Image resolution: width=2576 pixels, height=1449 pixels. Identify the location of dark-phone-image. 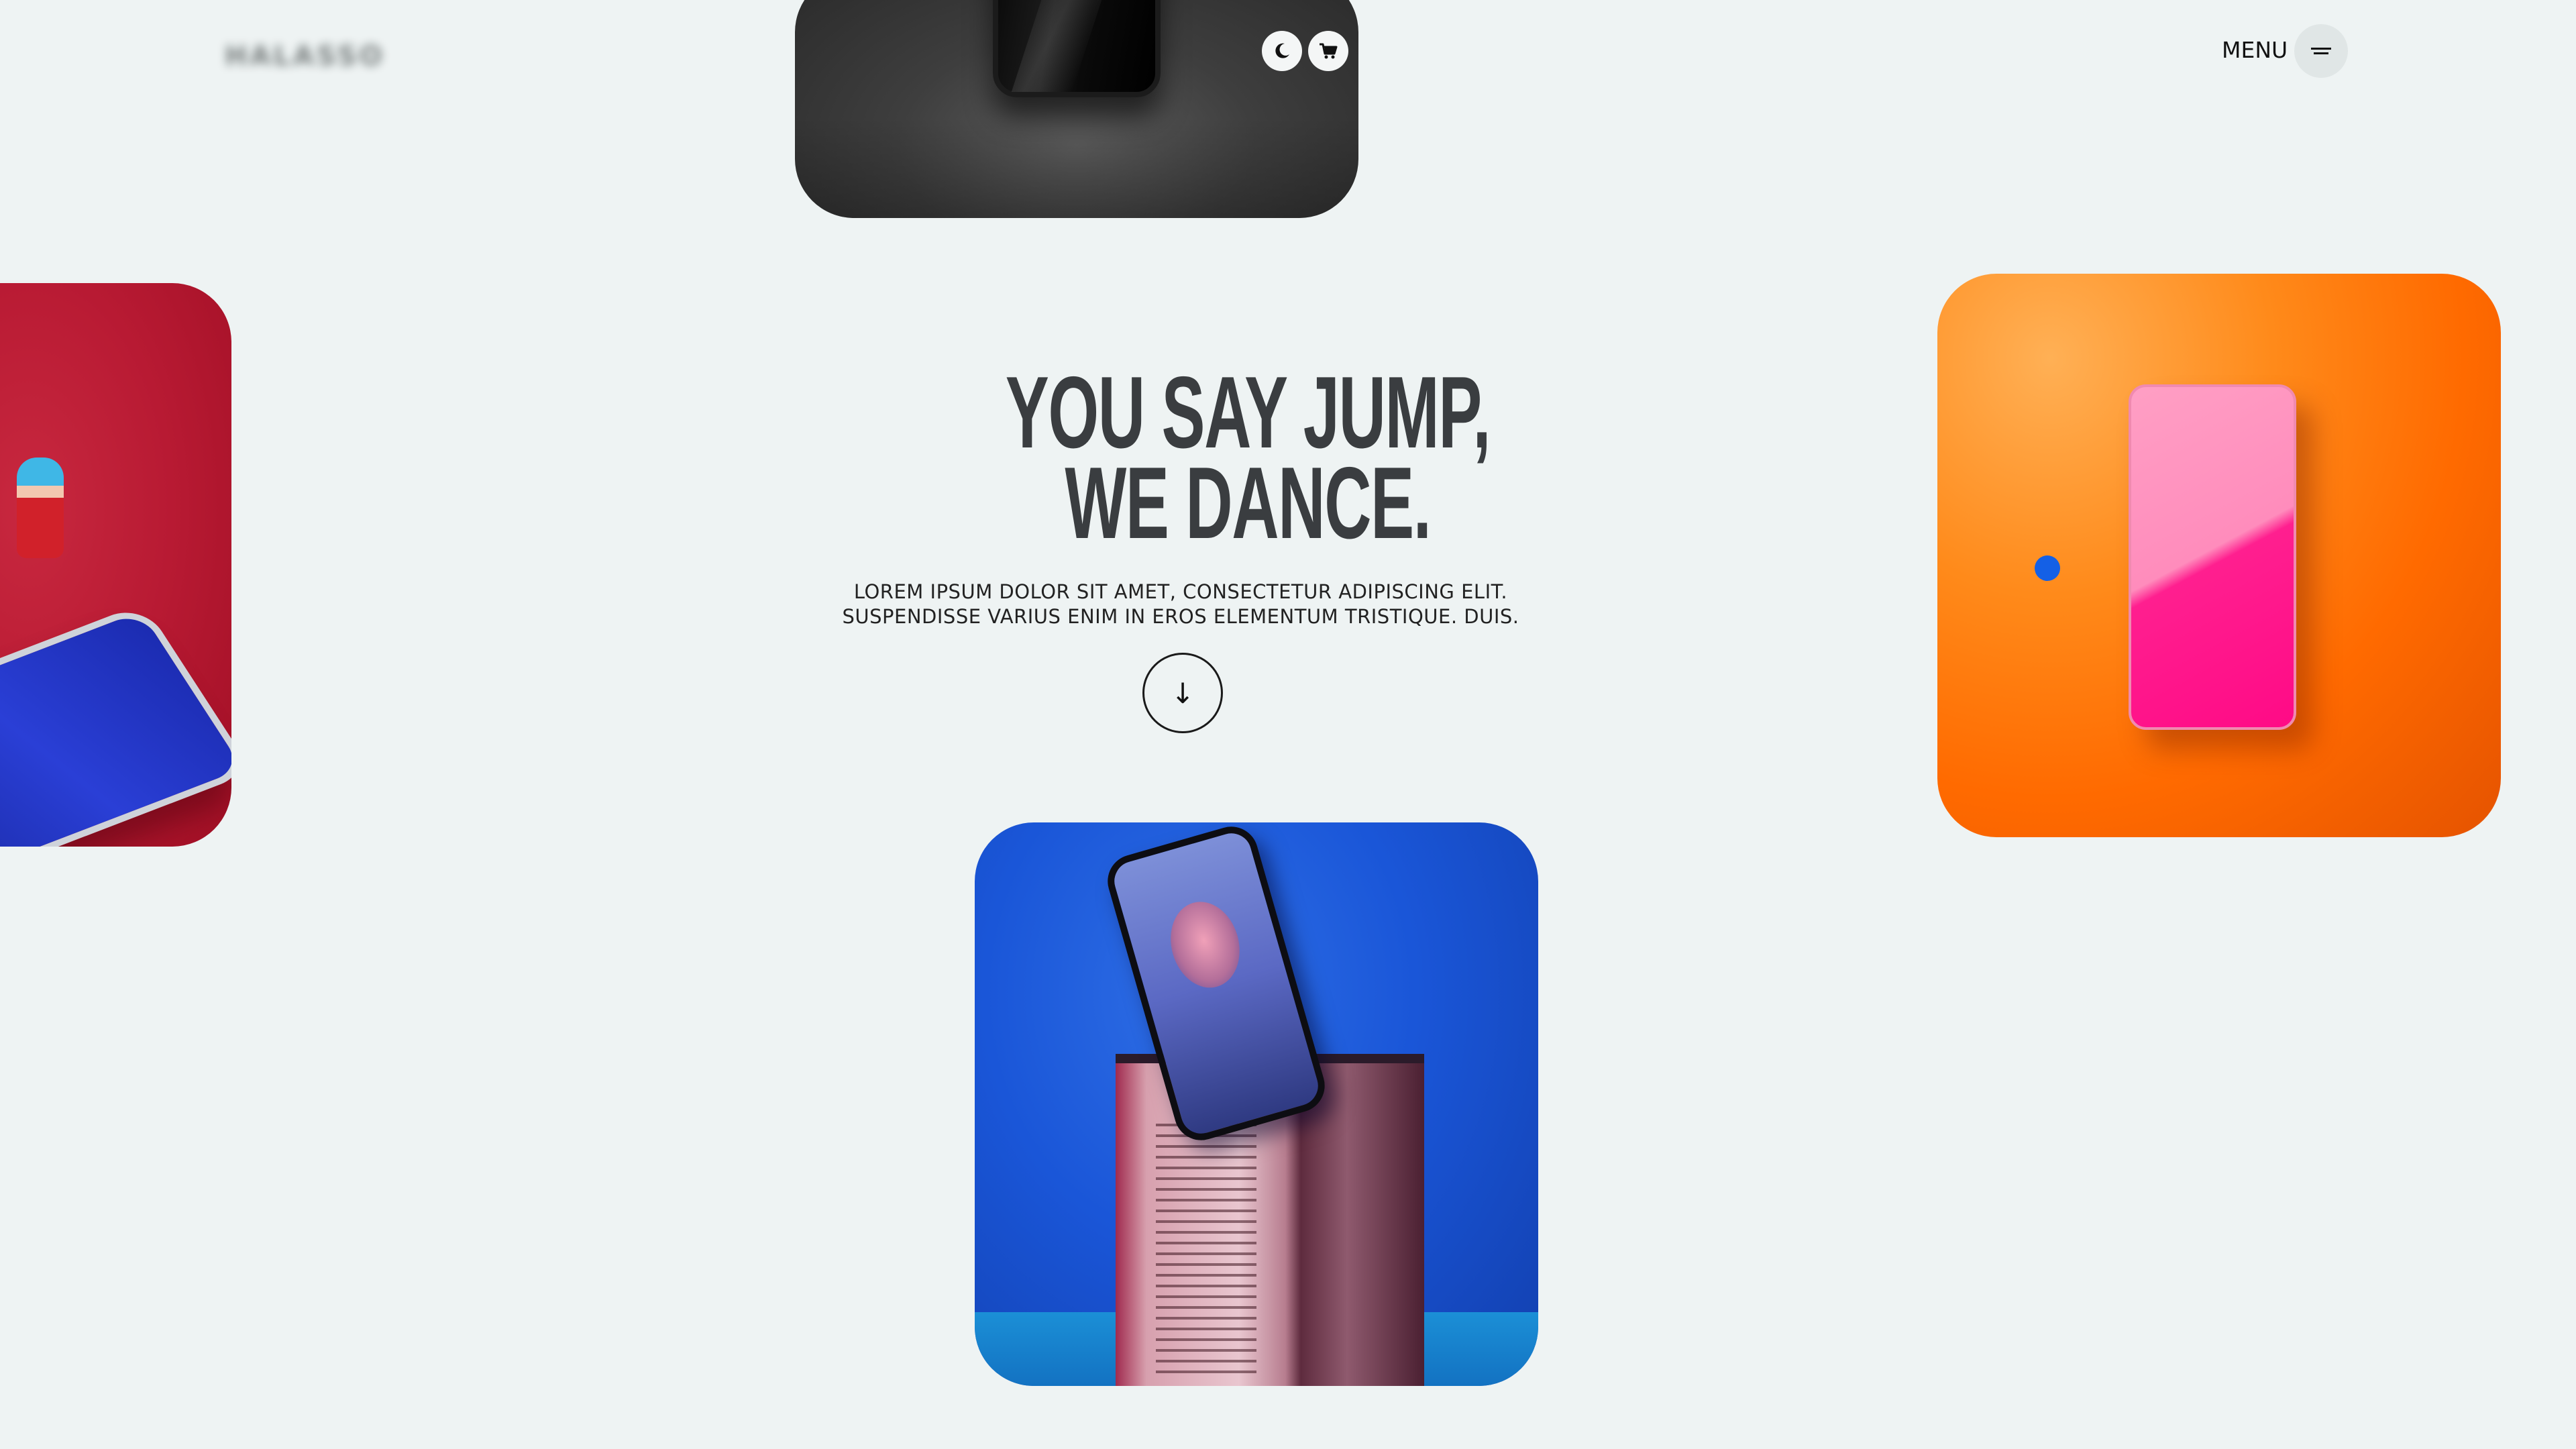
(1077, 48).